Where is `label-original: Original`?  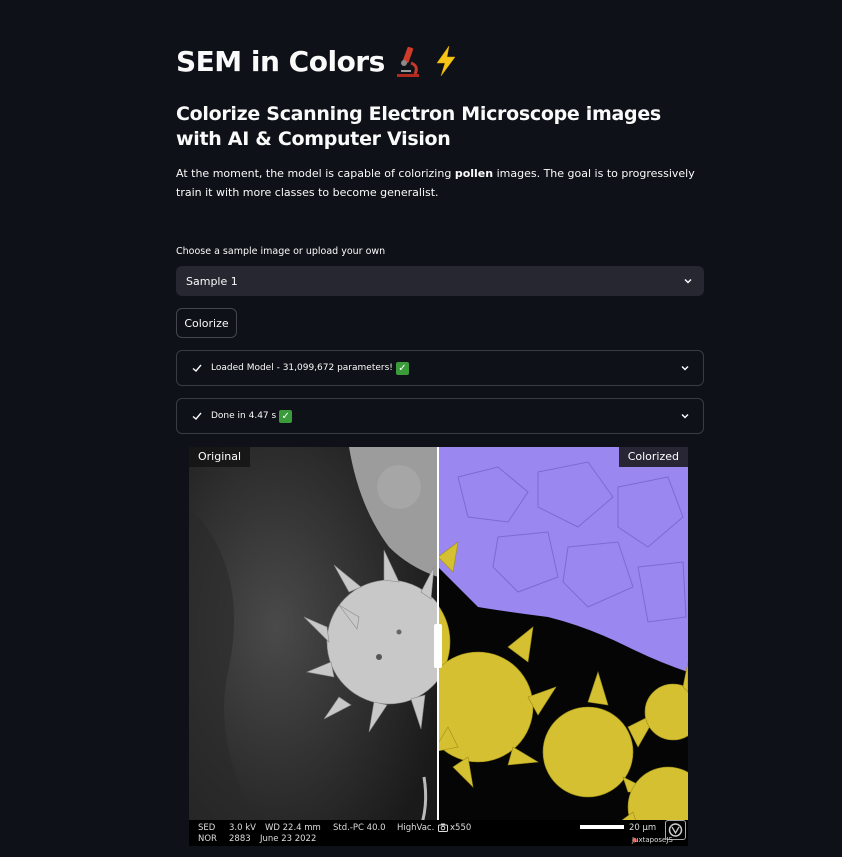 label-original: Original is located at coordinates (220, 457).